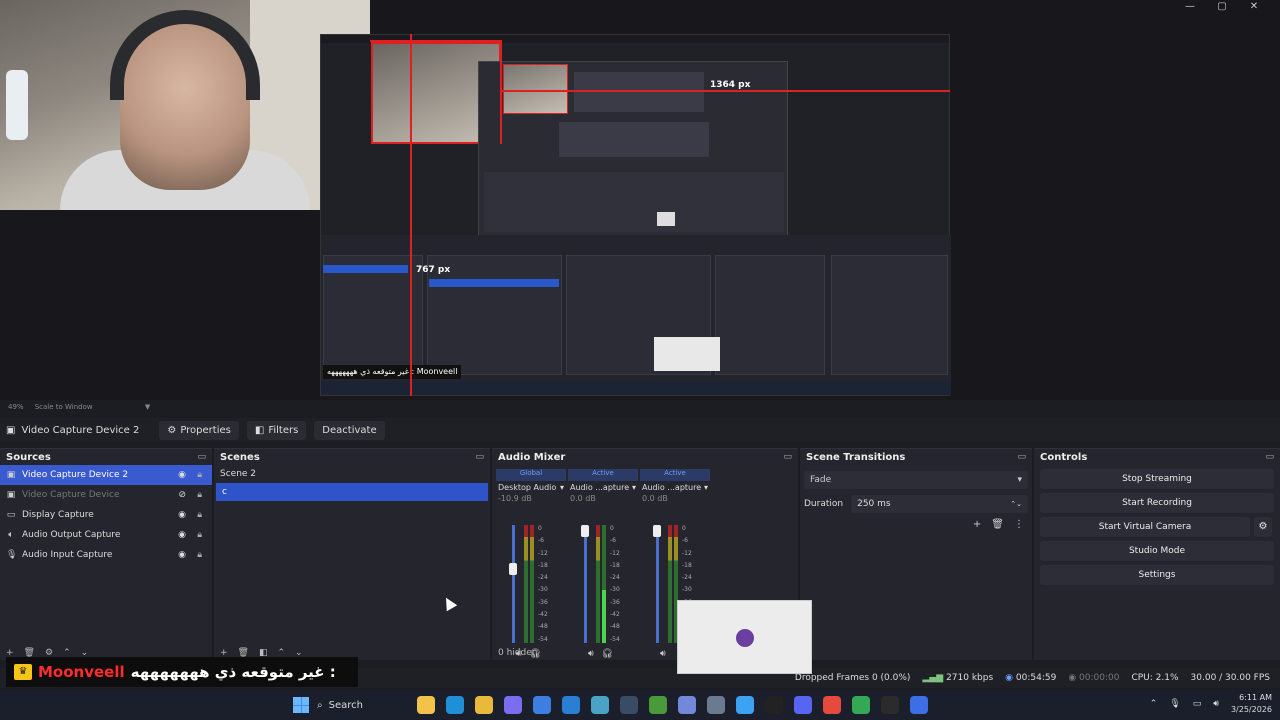 This screenshot has height=720, width=1280. I want to click on windows-start-icon, so click(301, 705).